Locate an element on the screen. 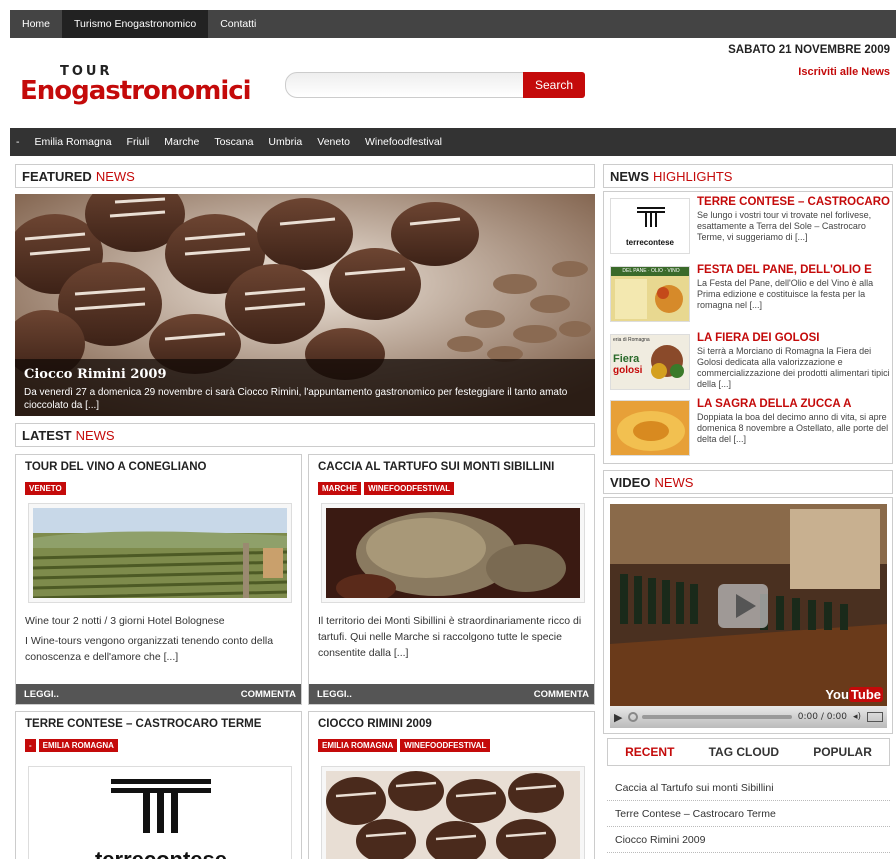 The width and height of the screenshot is (896, 859). cat-winefoodfestival: Winefoodfestival is located at coordinates (403, 142).